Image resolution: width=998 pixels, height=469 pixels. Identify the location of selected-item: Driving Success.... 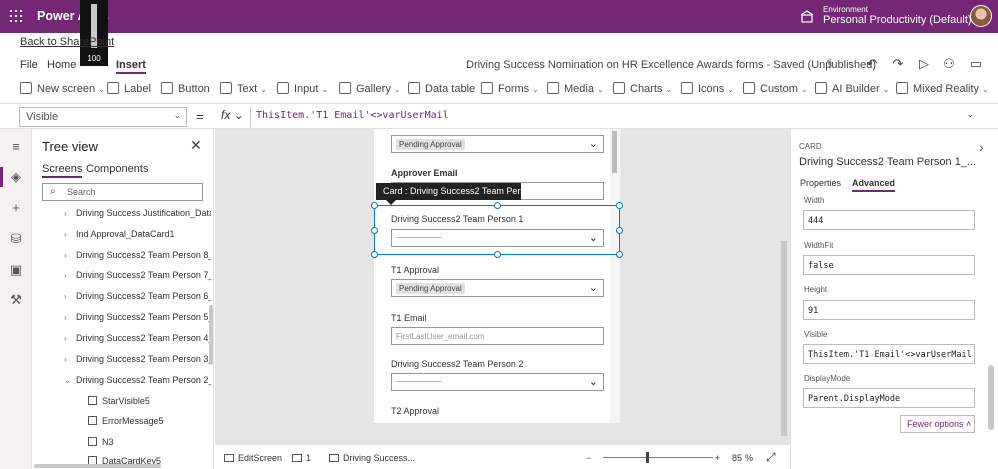
(372, 458).